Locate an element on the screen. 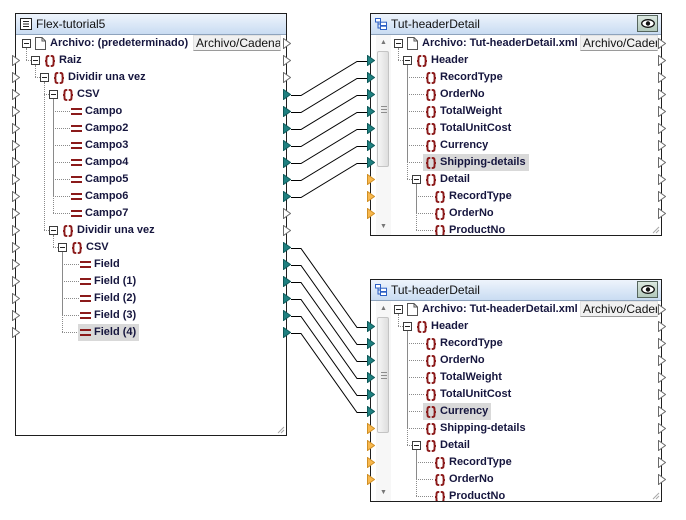 This screenshot has width=686, height=520. tree-item: Field (3) is located at coordinates (151, 315).